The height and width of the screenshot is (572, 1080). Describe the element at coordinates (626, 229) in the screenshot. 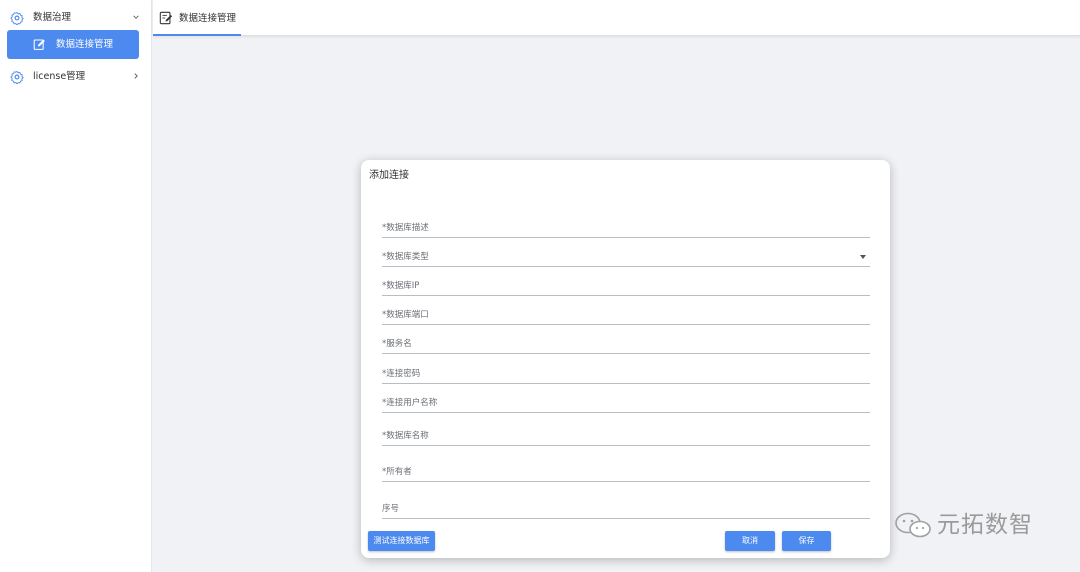

I see `db-description-field: *数据库描述` at that location.